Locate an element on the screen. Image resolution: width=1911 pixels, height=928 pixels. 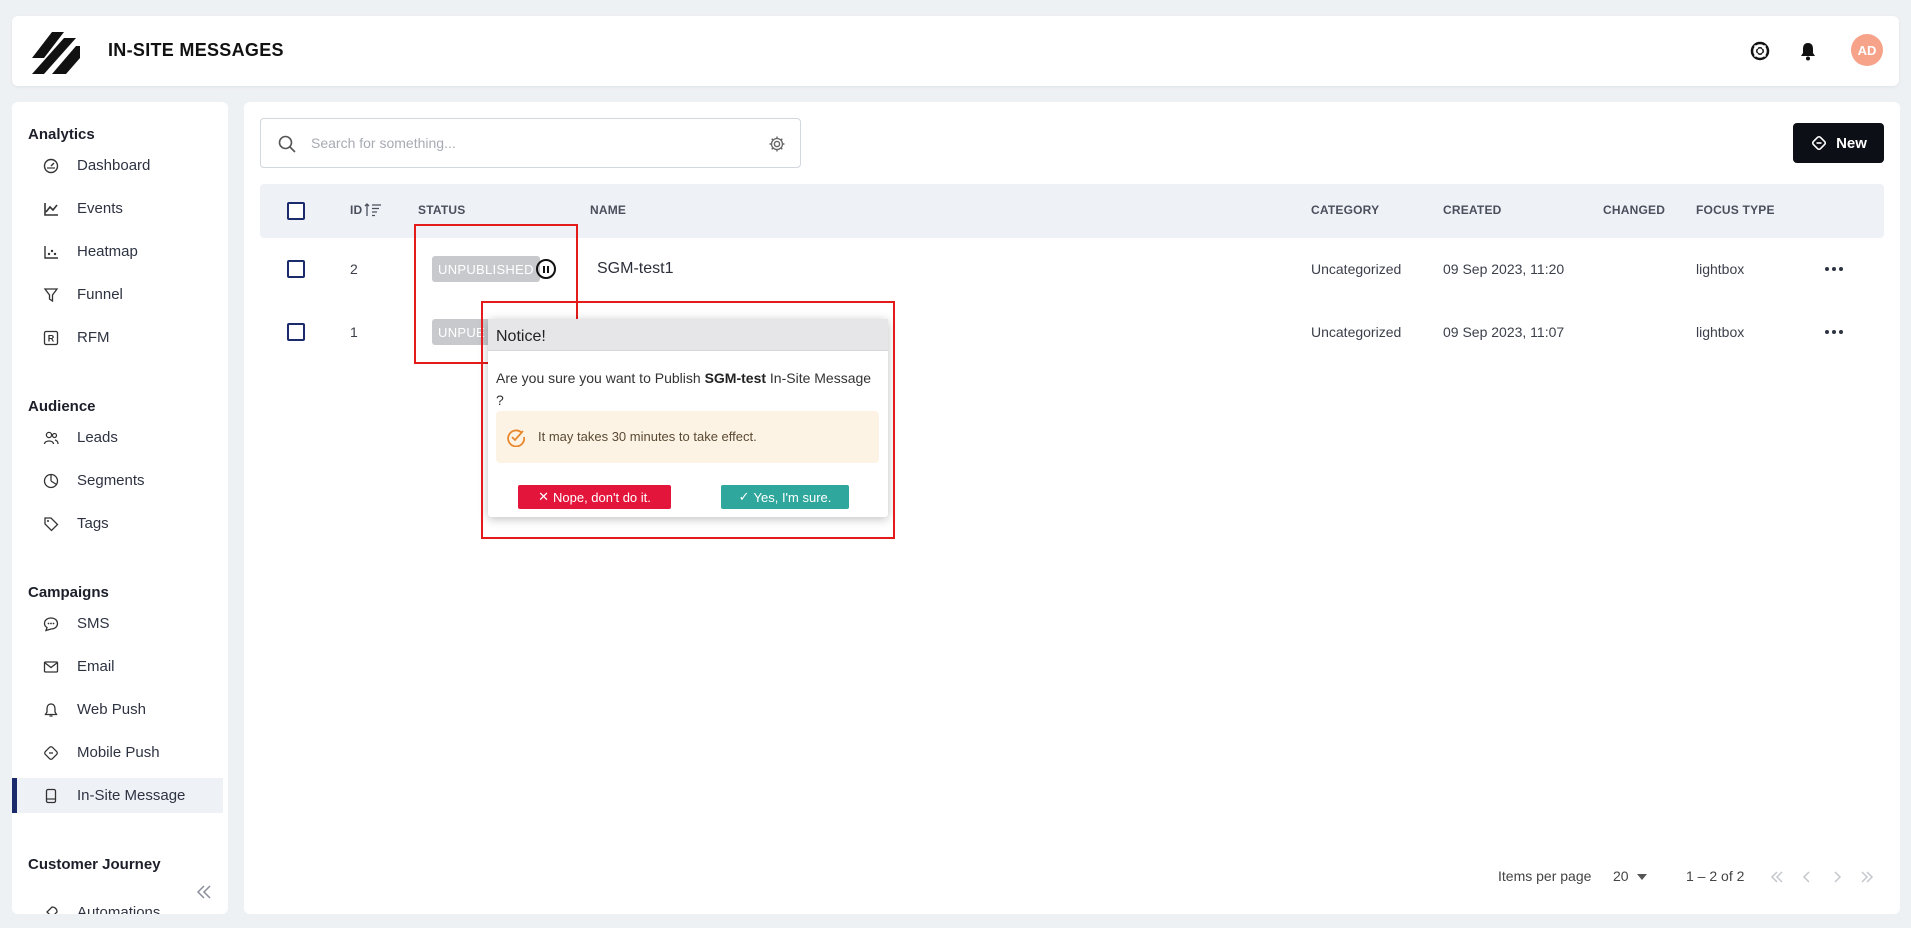
sidebar-item-segments: Segments is located at coordinates (117, 480).